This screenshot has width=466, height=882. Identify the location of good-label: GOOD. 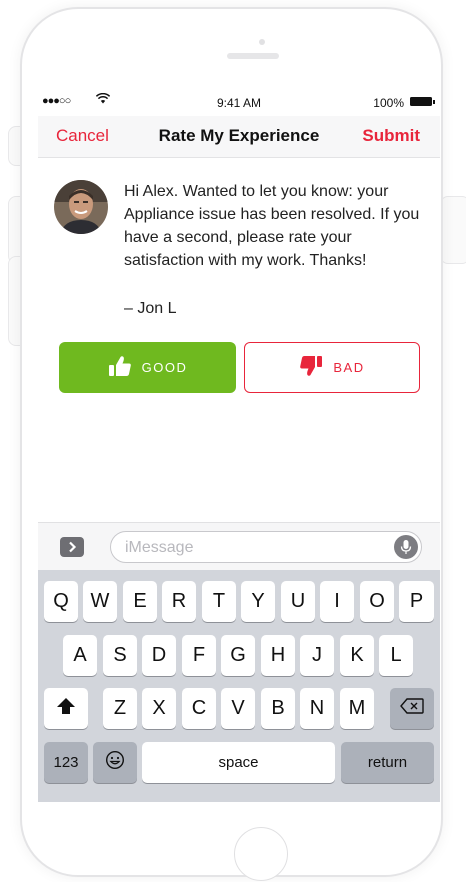
(164, 367).